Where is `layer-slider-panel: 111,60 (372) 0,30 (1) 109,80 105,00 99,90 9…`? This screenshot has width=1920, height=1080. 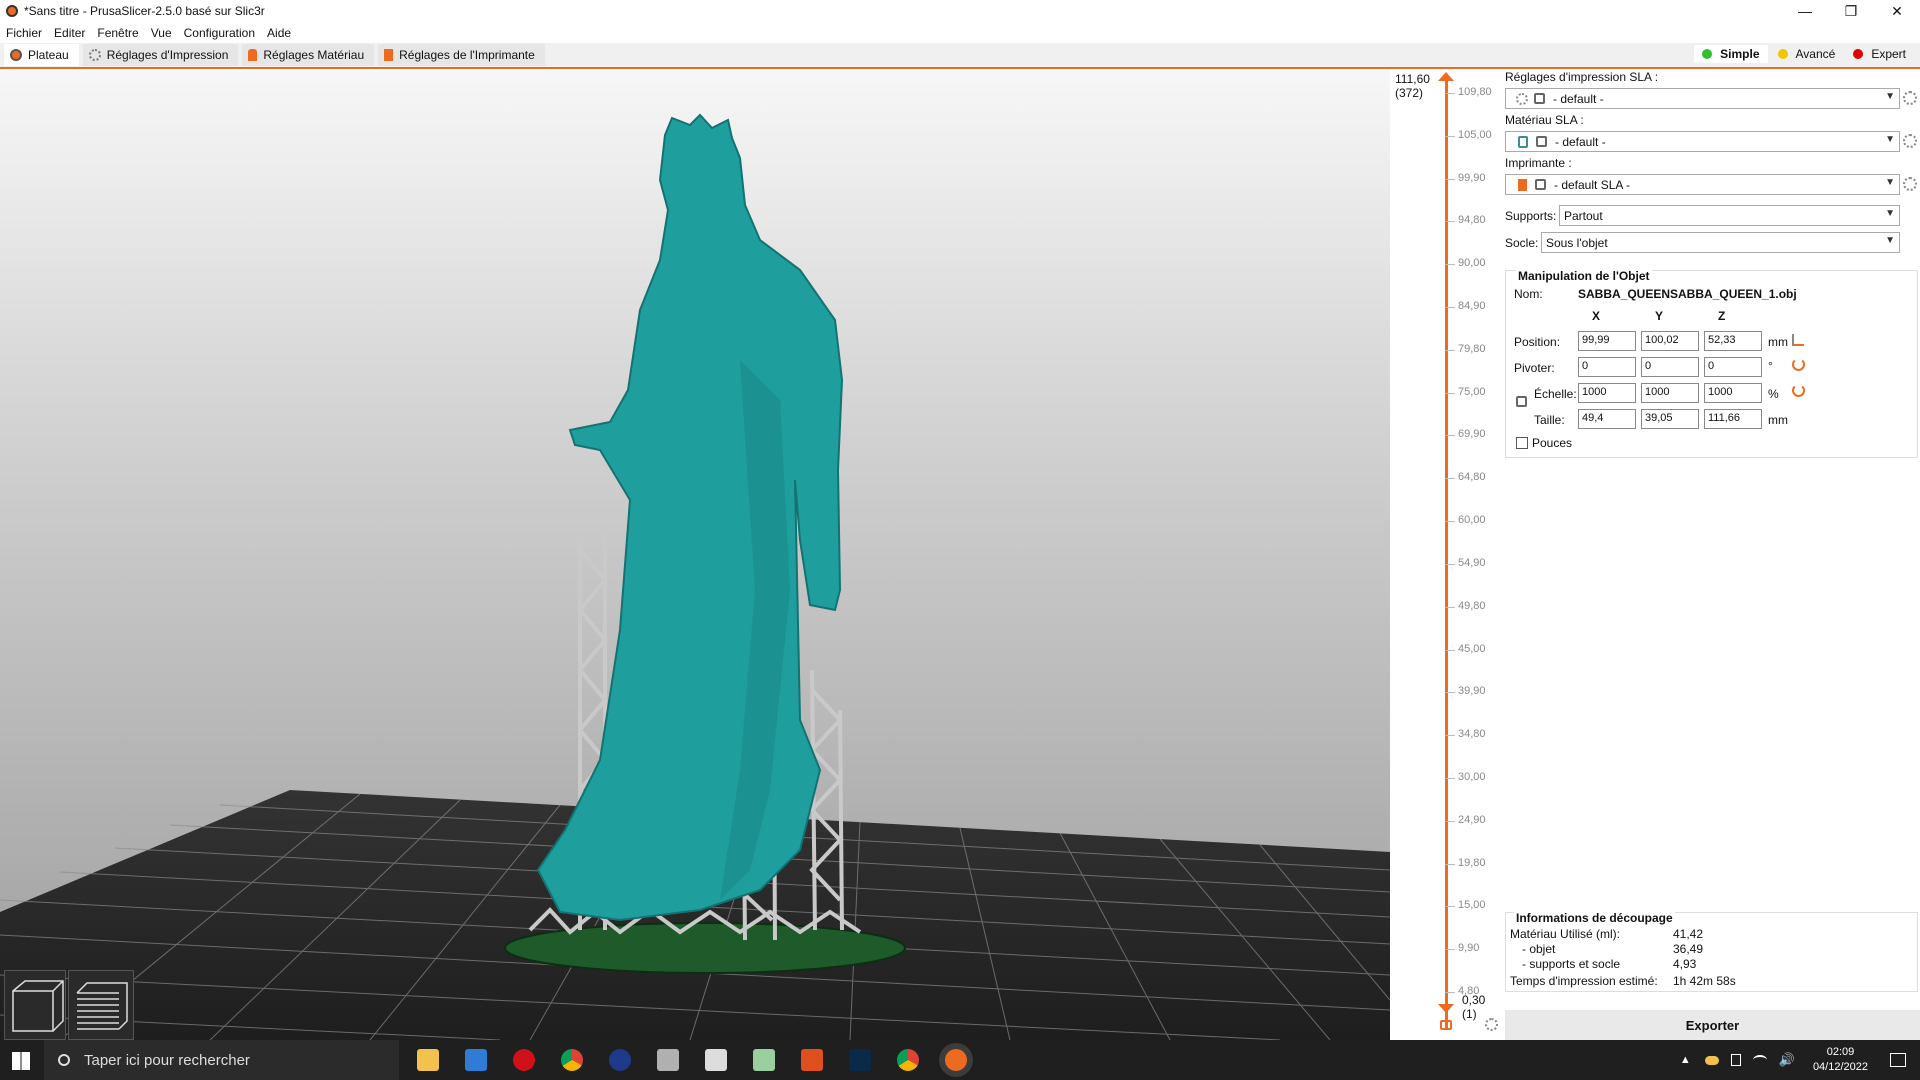 layer-slider-panel: 111,60 (372) 0,30 (1) 109,80 105,00 99,90 9… is located at coordinates (1447, 555).